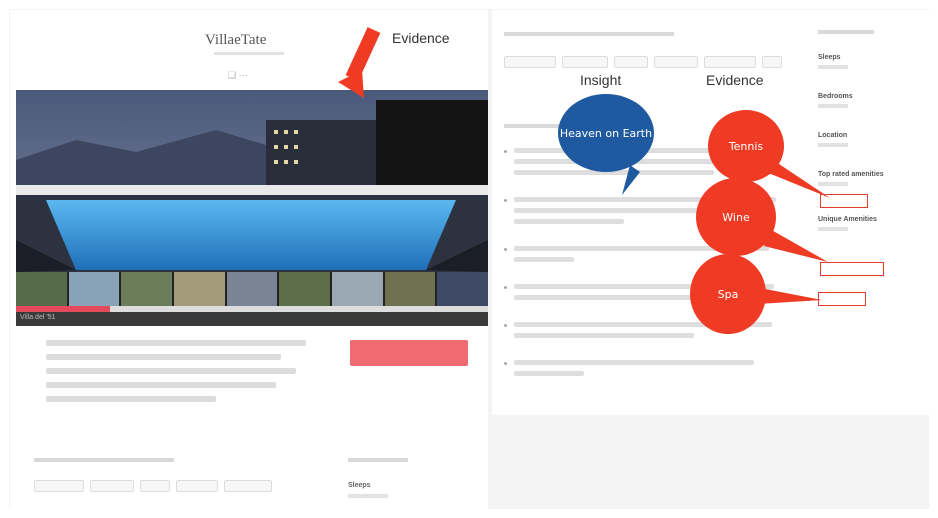 The width and height of the screenshot is (938, 518). Describe the element at coordinates (601, 80) in the screenshot. I see `insight-label: Insight` at that location.